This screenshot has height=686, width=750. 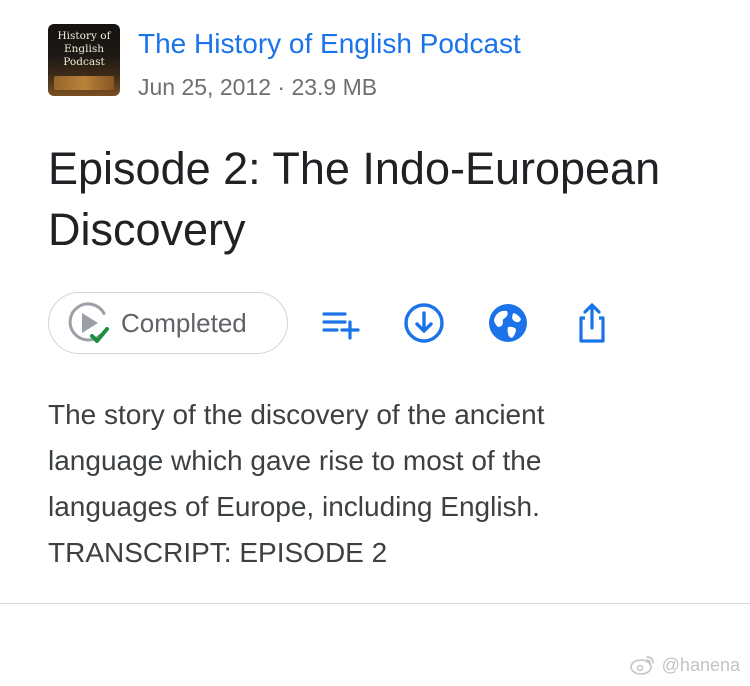 I want to click on website-button, so click(x=508, y=323).